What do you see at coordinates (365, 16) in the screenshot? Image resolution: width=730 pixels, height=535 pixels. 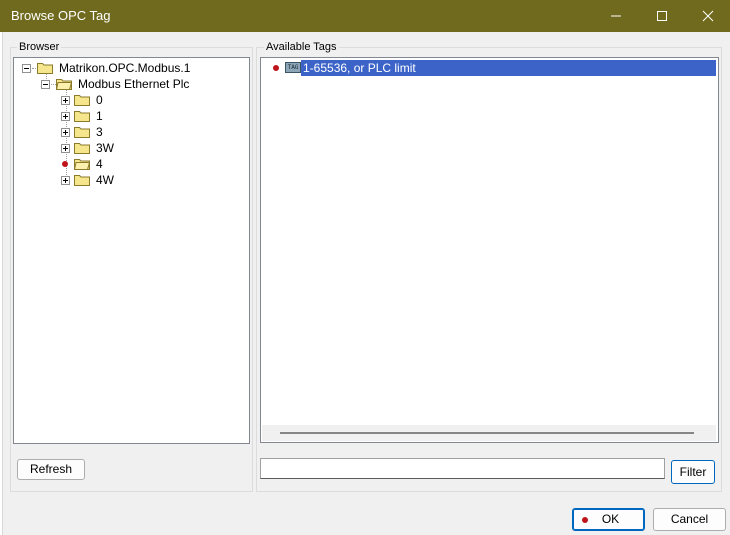 I see `title-bar: Browse OPC Tag` at bounding box center [365, 16].